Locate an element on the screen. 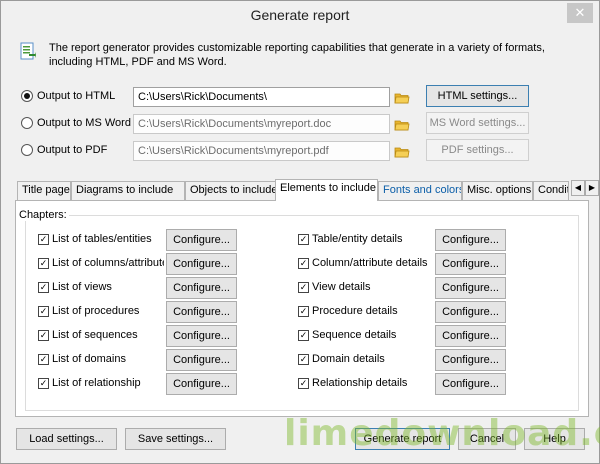  output-html-label: Output to HTML is located at coordinates (76, 96).